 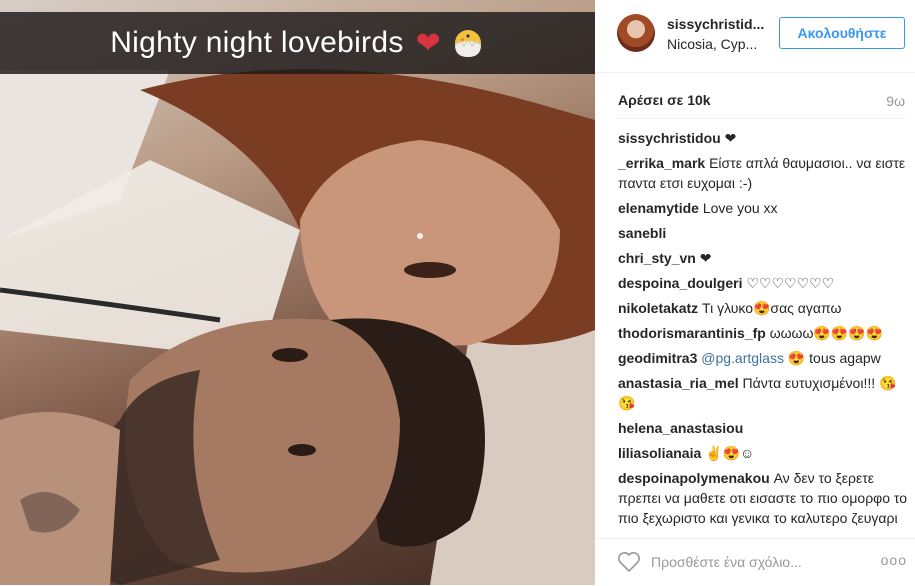 What do you see at coordinates (629, 562) in the screenshot?
I see `like-heart-icon` at bounding box center [629, 562].